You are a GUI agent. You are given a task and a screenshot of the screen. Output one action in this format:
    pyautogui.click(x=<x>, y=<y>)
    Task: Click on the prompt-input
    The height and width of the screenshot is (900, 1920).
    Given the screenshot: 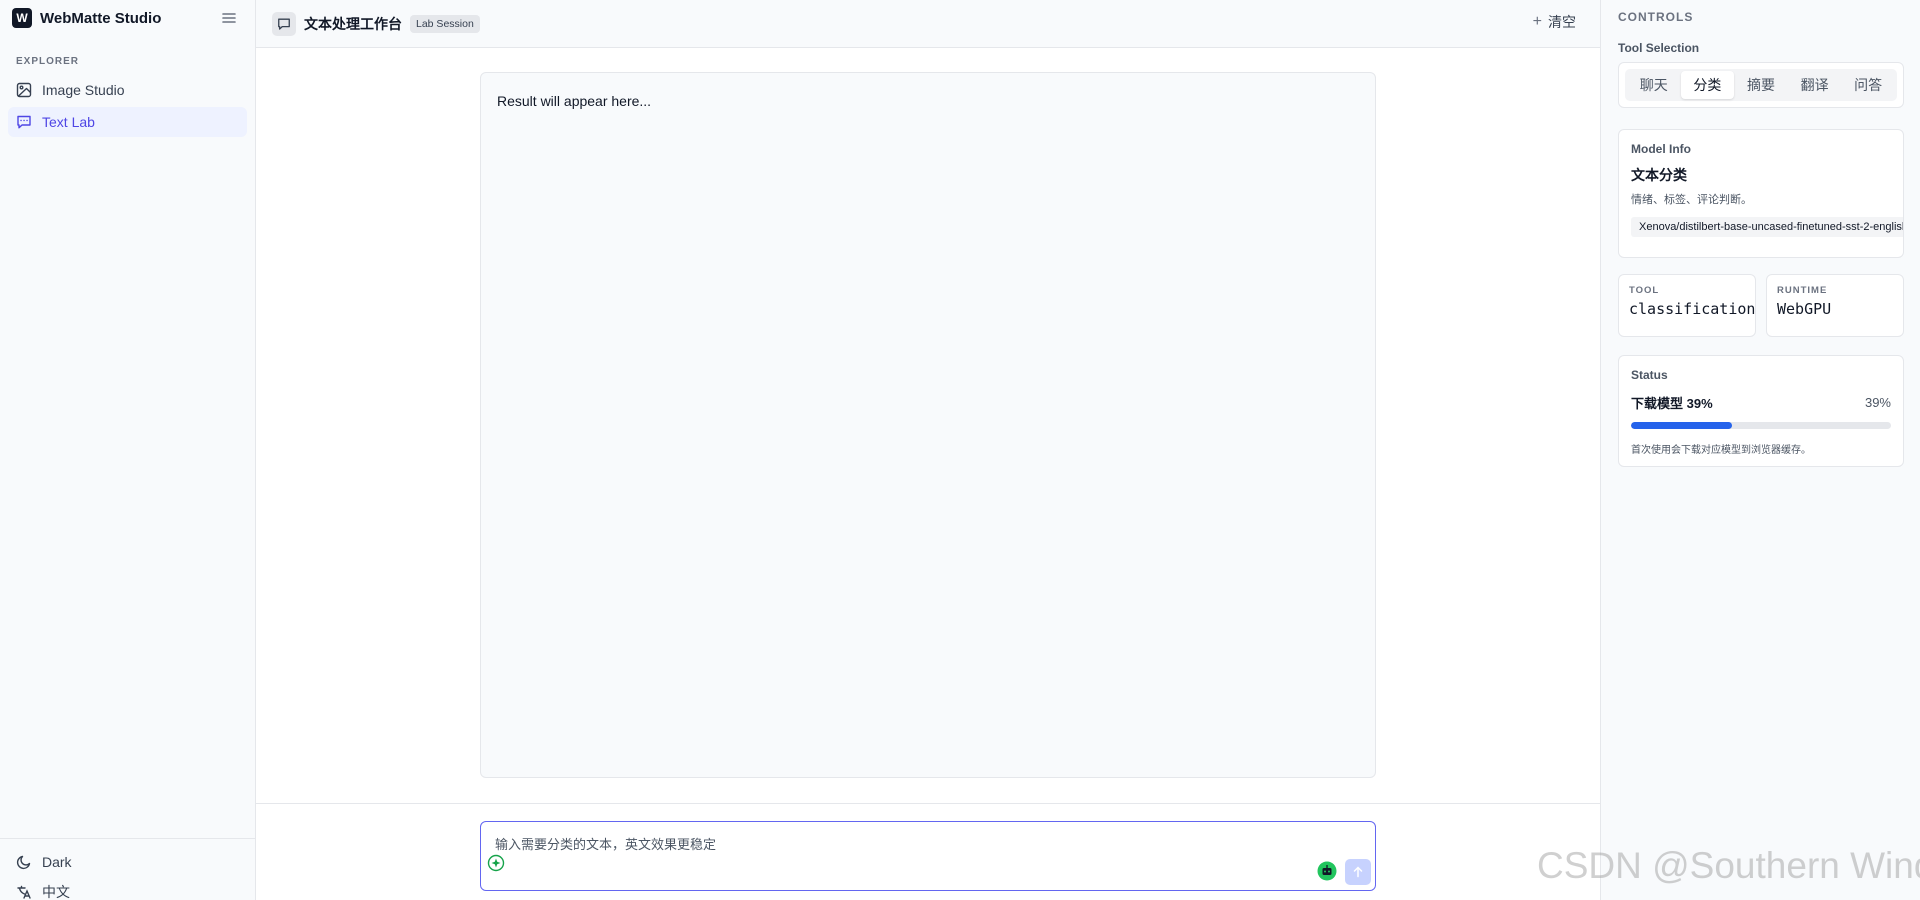 What is the action you would take?
    pyautogui.click(x=895, y=844)
    